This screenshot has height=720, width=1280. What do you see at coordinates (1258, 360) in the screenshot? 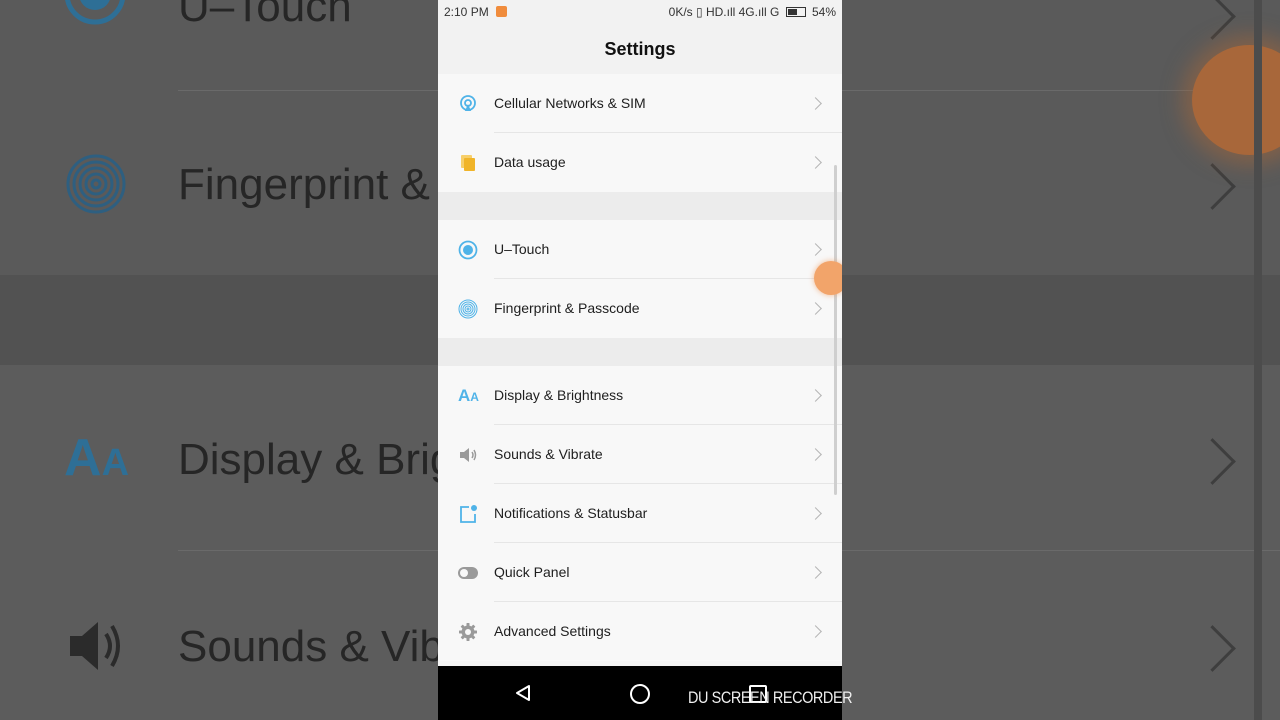
I see `bg-scroll-edge` at bounding box center [1258, 360].